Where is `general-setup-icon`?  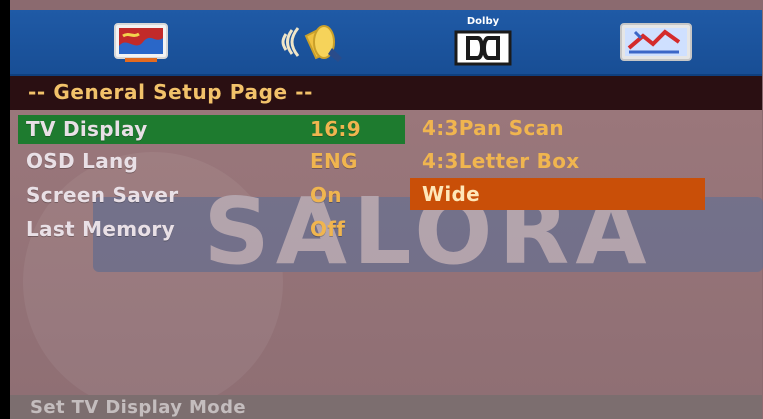 general-setup-icon is located at coordinates (141, 42).